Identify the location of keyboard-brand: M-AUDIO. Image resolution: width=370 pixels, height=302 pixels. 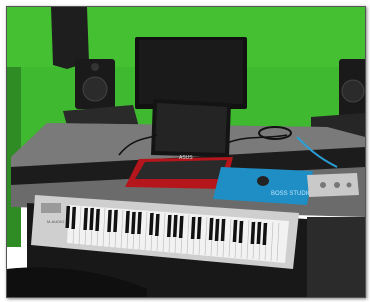
(55, 221).